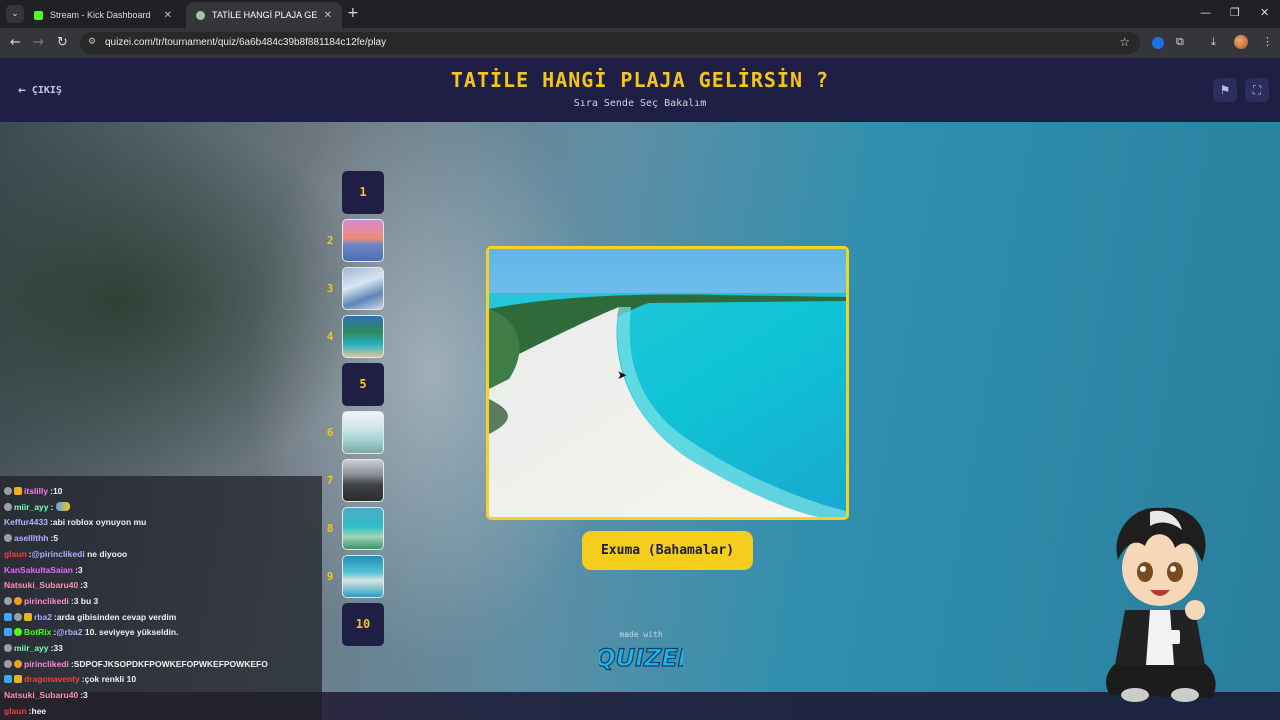 Image resolution: width=1280 pixels, height=720 pixels. I want to click on chat-message: miir_ayy:, so click(37, 507).